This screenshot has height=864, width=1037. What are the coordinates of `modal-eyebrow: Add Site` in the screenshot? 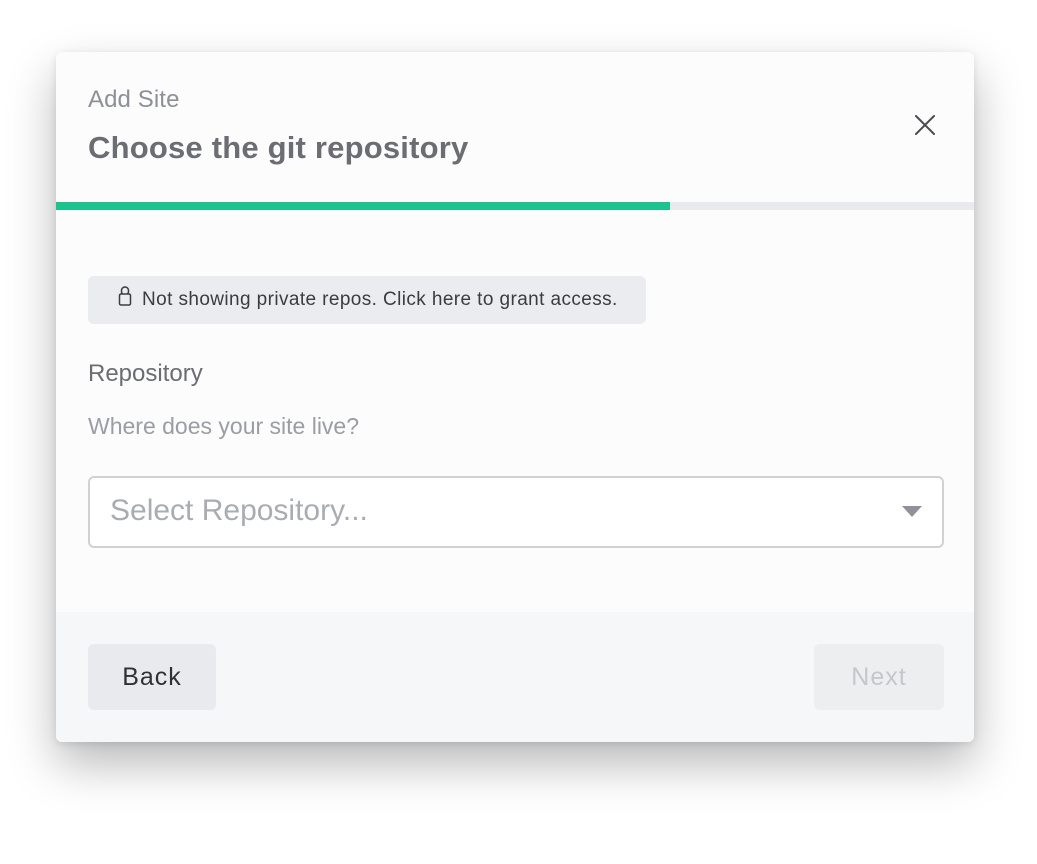 It's located at (134, 99).